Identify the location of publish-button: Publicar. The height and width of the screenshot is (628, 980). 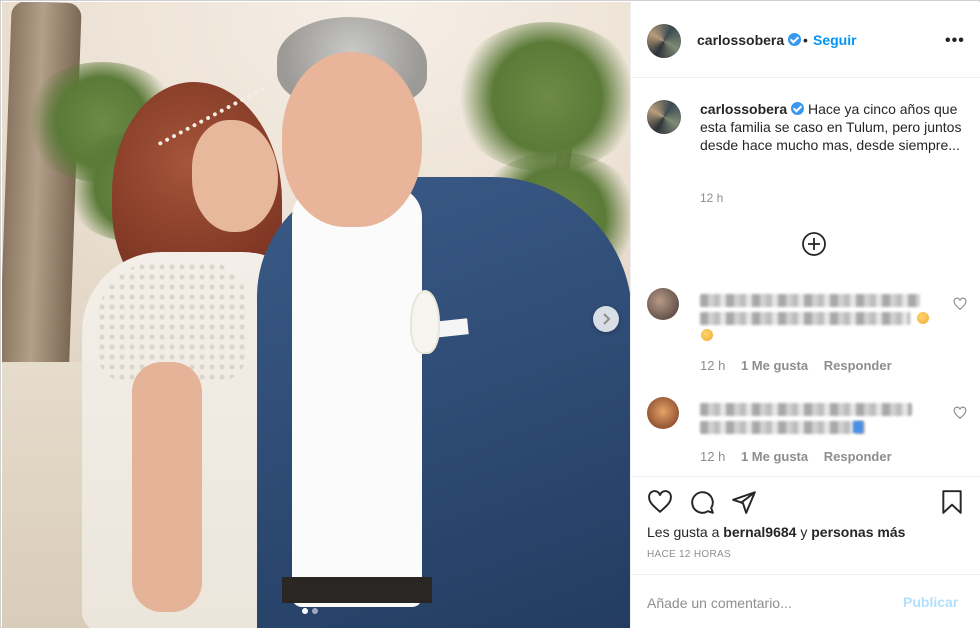
(930, 602).